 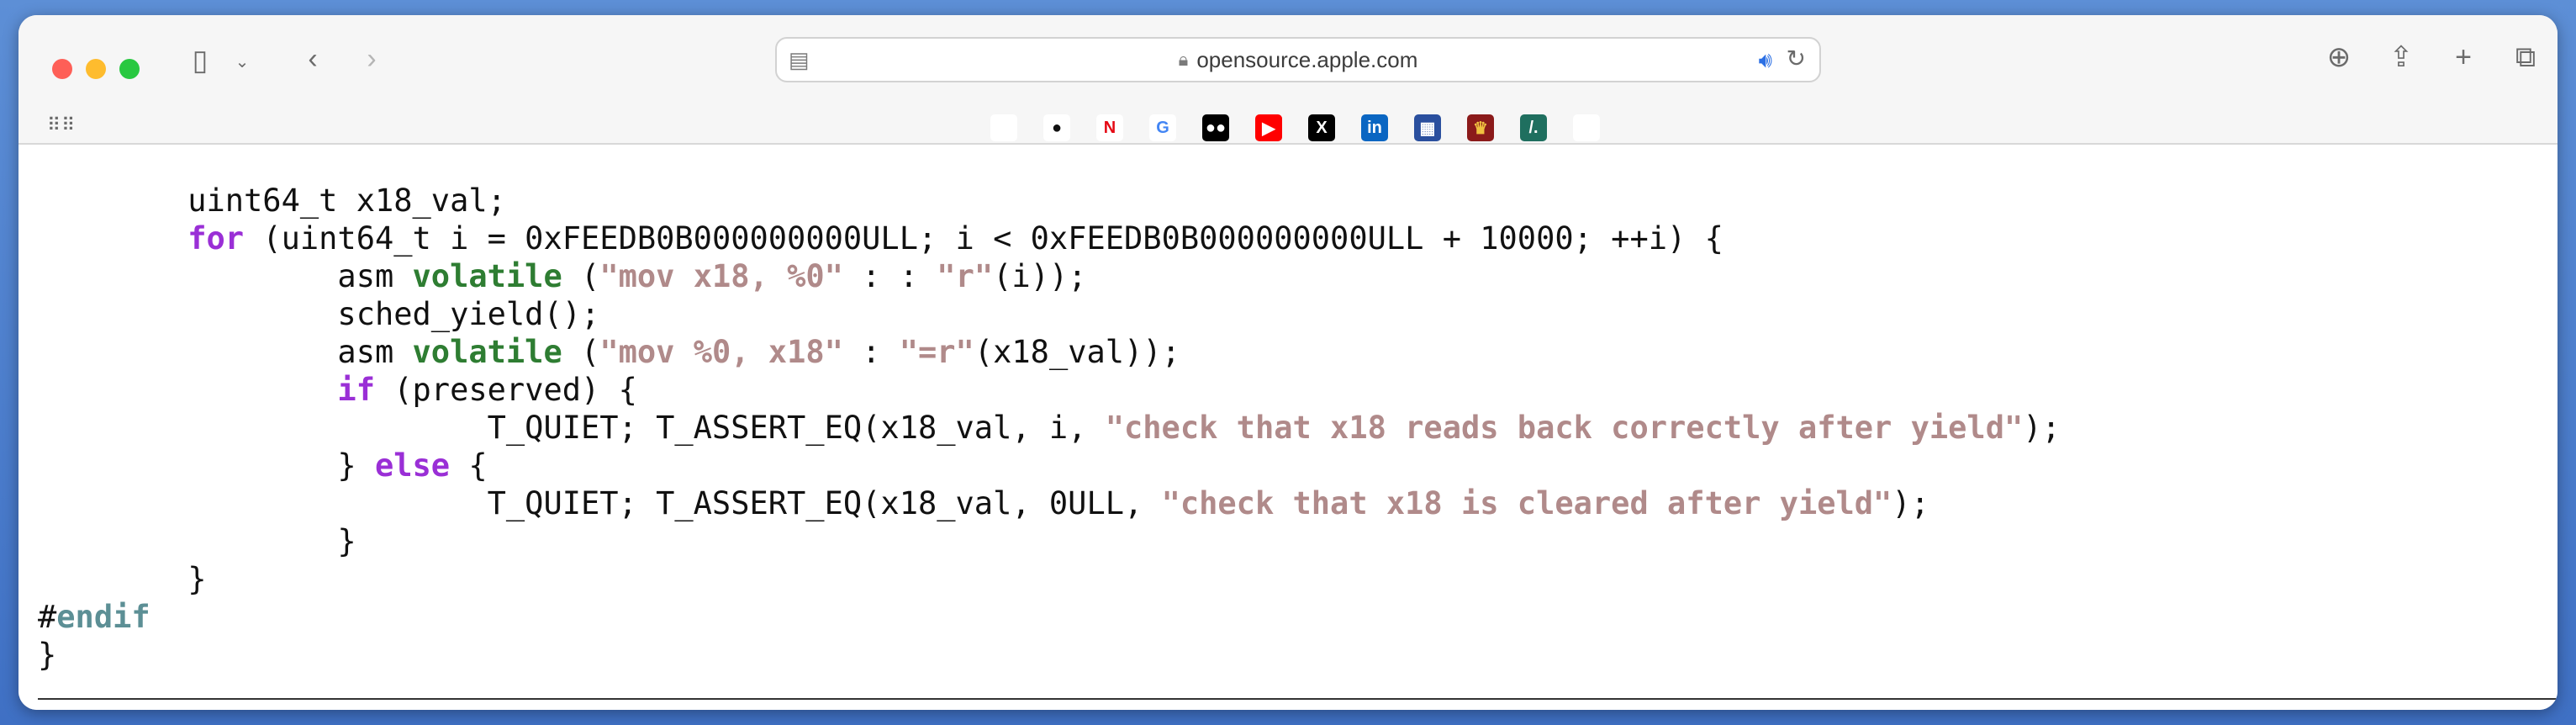 I want to click on code-token-kw: if, so click(x=356, y=390).